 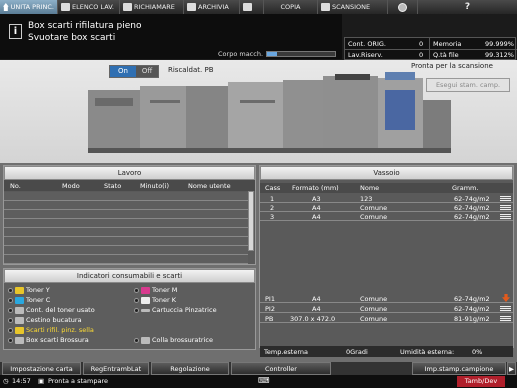 I want to click on tab-globe, so click(x=403, y=7).